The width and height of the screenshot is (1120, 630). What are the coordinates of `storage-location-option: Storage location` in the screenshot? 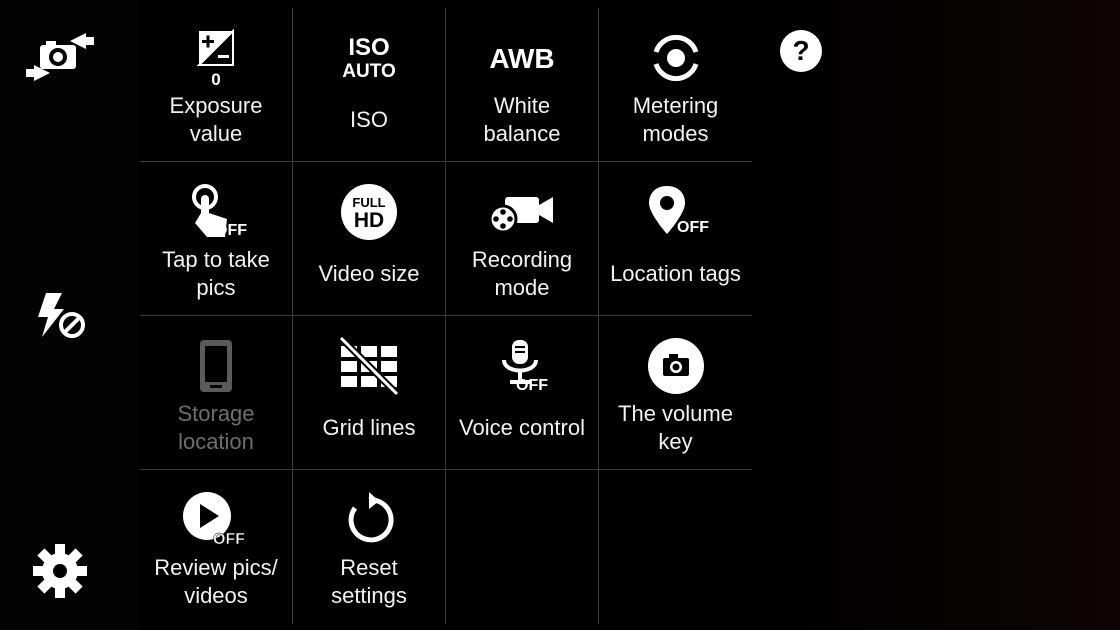 It's located at (216, 393).